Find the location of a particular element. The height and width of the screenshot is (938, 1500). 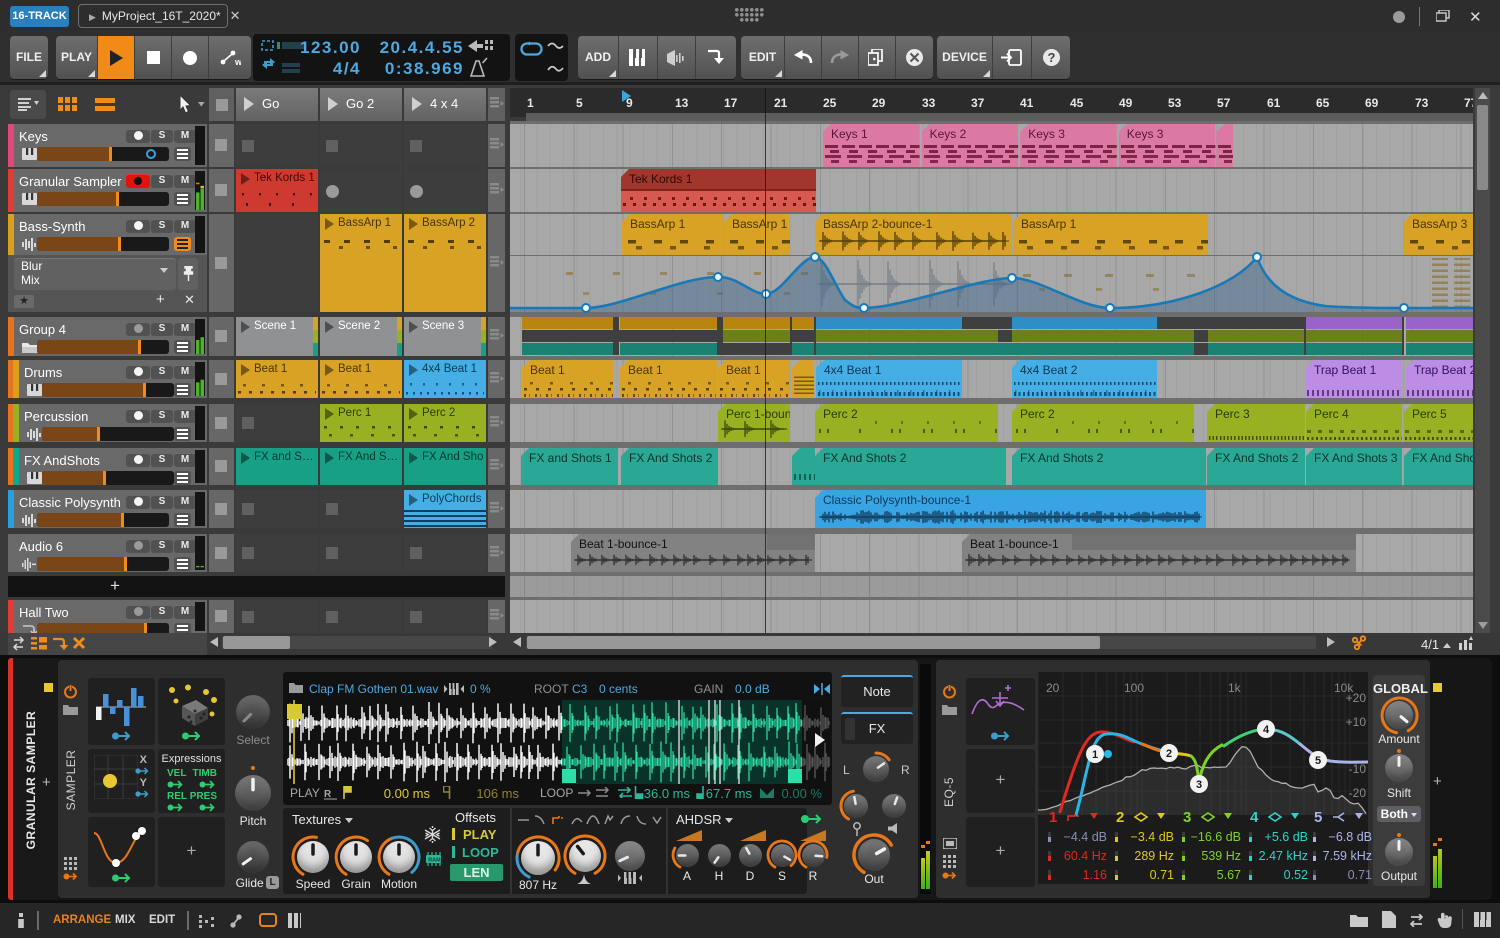

svg-text: RAM is located at coordinates (434, 861).